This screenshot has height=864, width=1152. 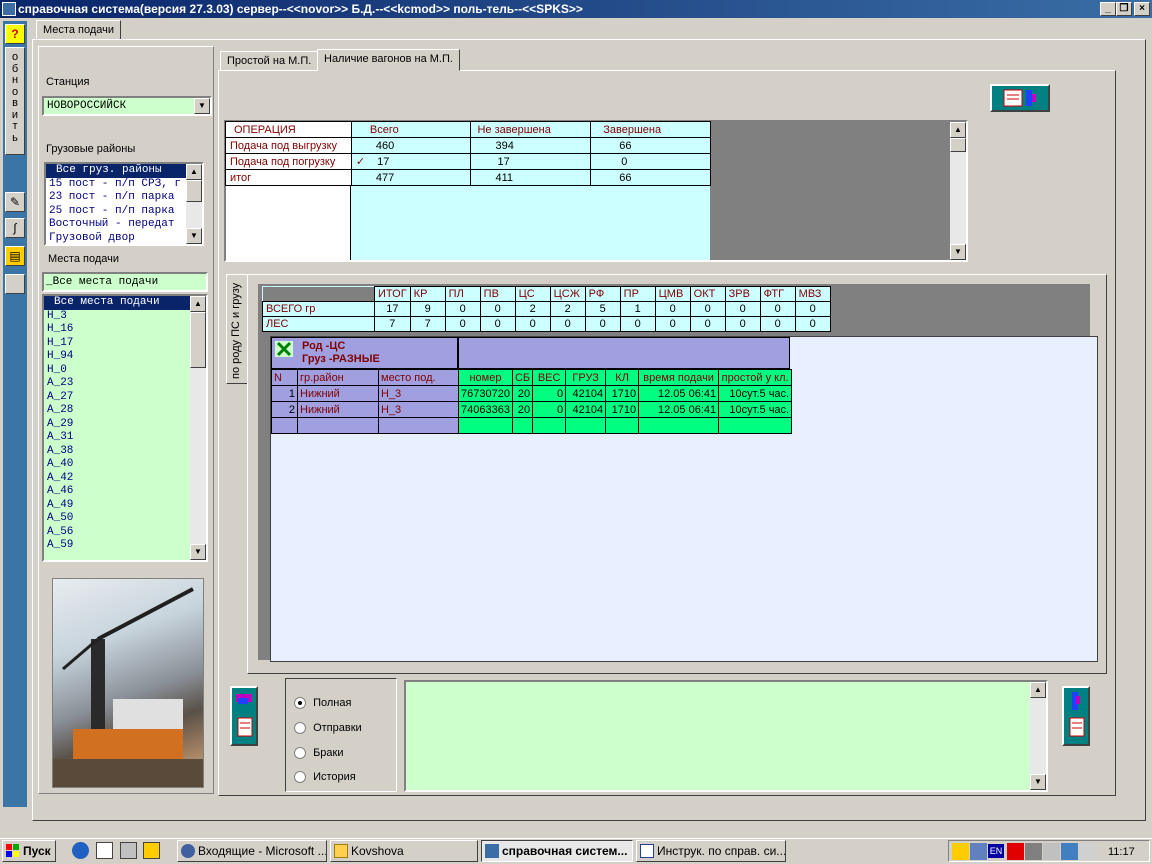 I want to click on minimize-button: _, so click(x=1108, y=9).